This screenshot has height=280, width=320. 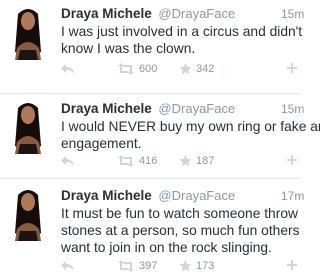 What do you see at coordinates (179, 213) in the screenshot?
I see `tweet-text-line: It must be fun to watch someone throw` at bounding box center [179, 213].